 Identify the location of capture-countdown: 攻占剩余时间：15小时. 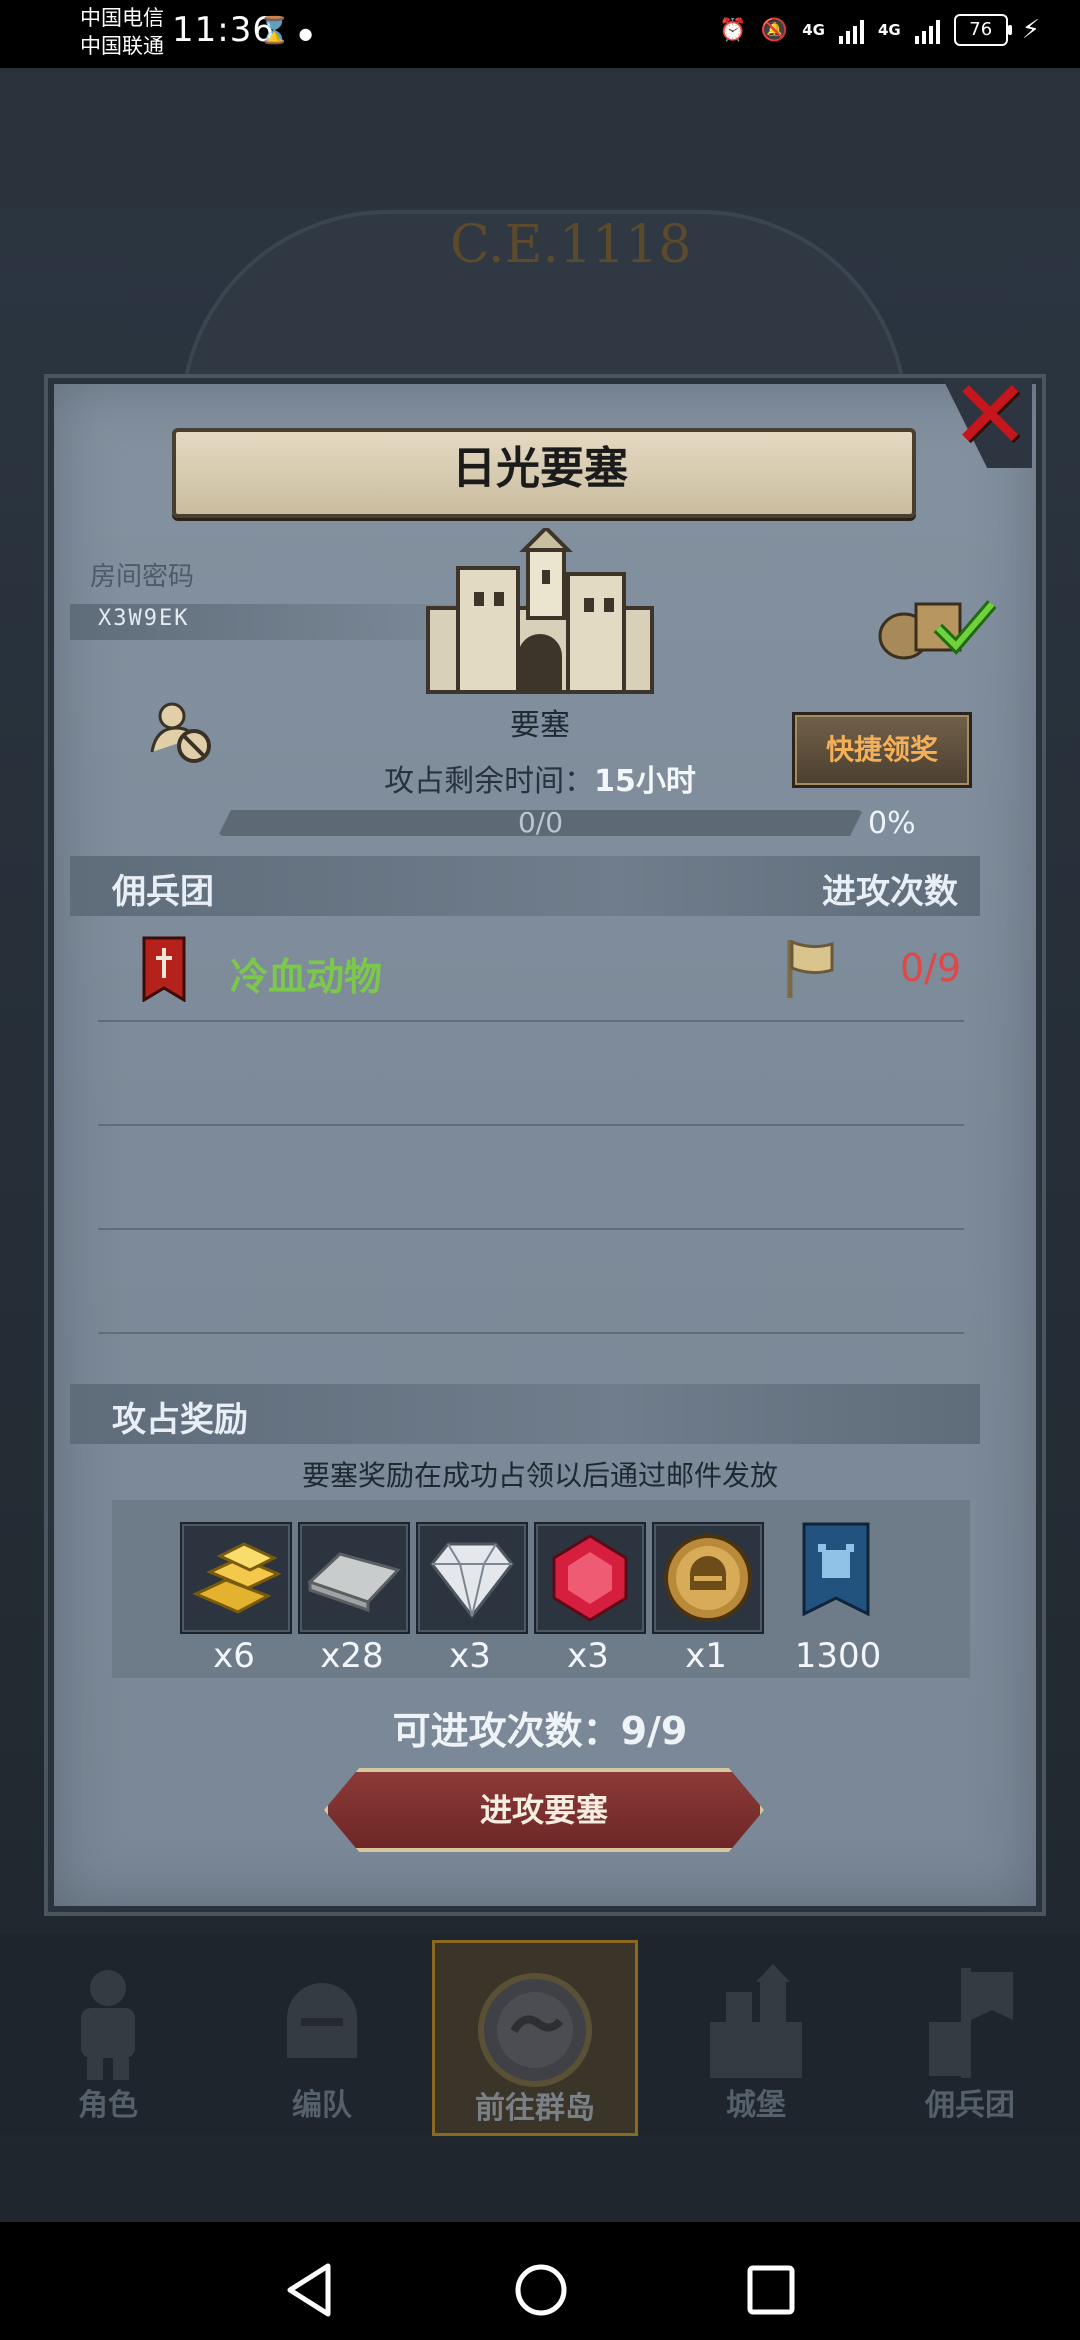
(540, 778).